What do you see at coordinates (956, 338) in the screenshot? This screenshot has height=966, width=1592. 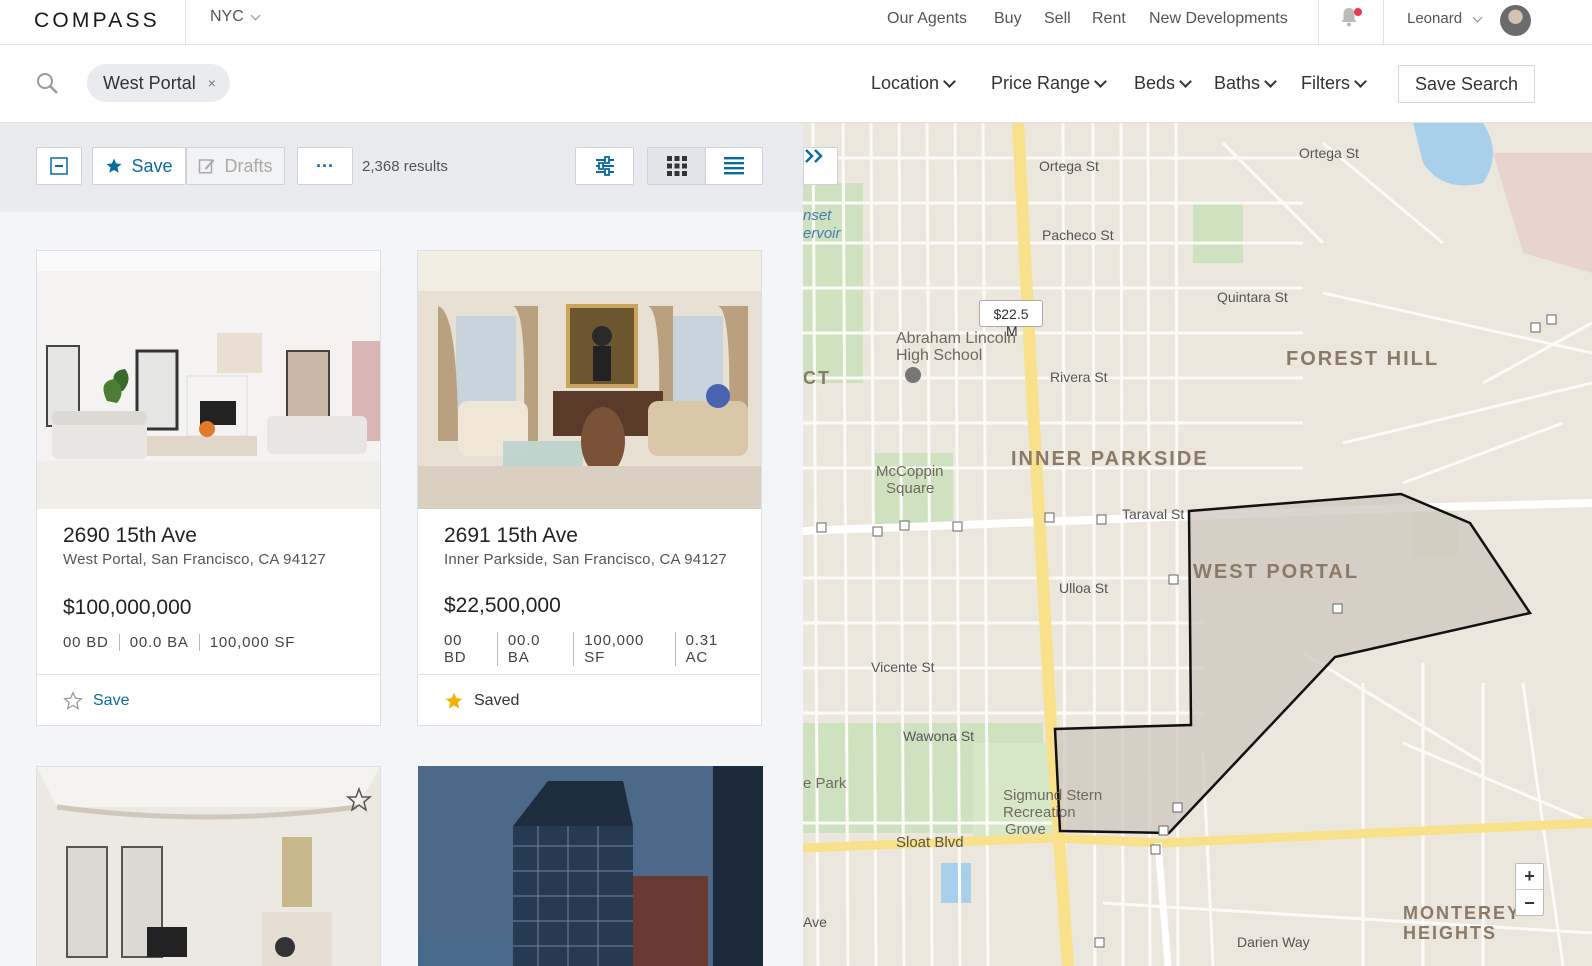 I see `map-place-label: Abraham Lincoln` at bounding box center [956, 338].